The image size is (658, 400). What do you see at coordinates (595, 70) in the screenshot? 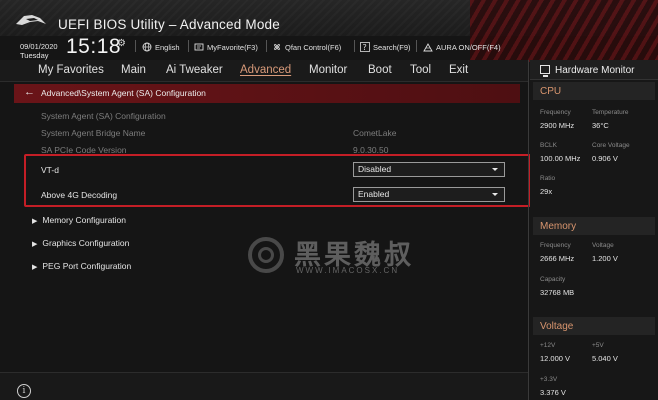
I see `hardware-monitor-title: Hardware Monitor` at bounding box center [595, 70].